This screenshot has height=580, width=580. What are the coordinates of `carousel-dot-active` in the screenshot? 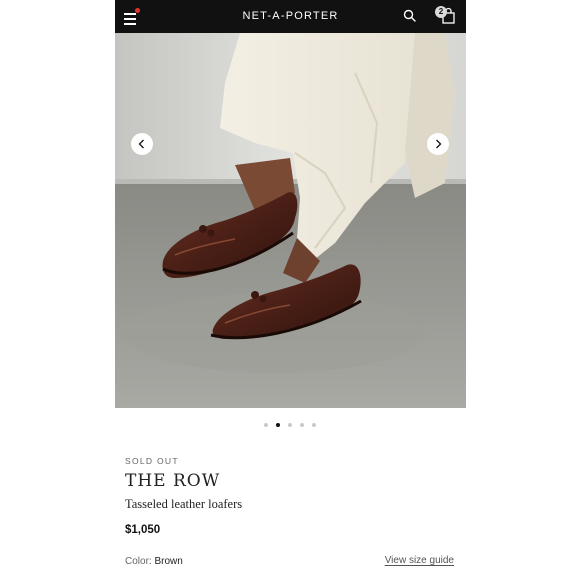 It's located at (278, 425).